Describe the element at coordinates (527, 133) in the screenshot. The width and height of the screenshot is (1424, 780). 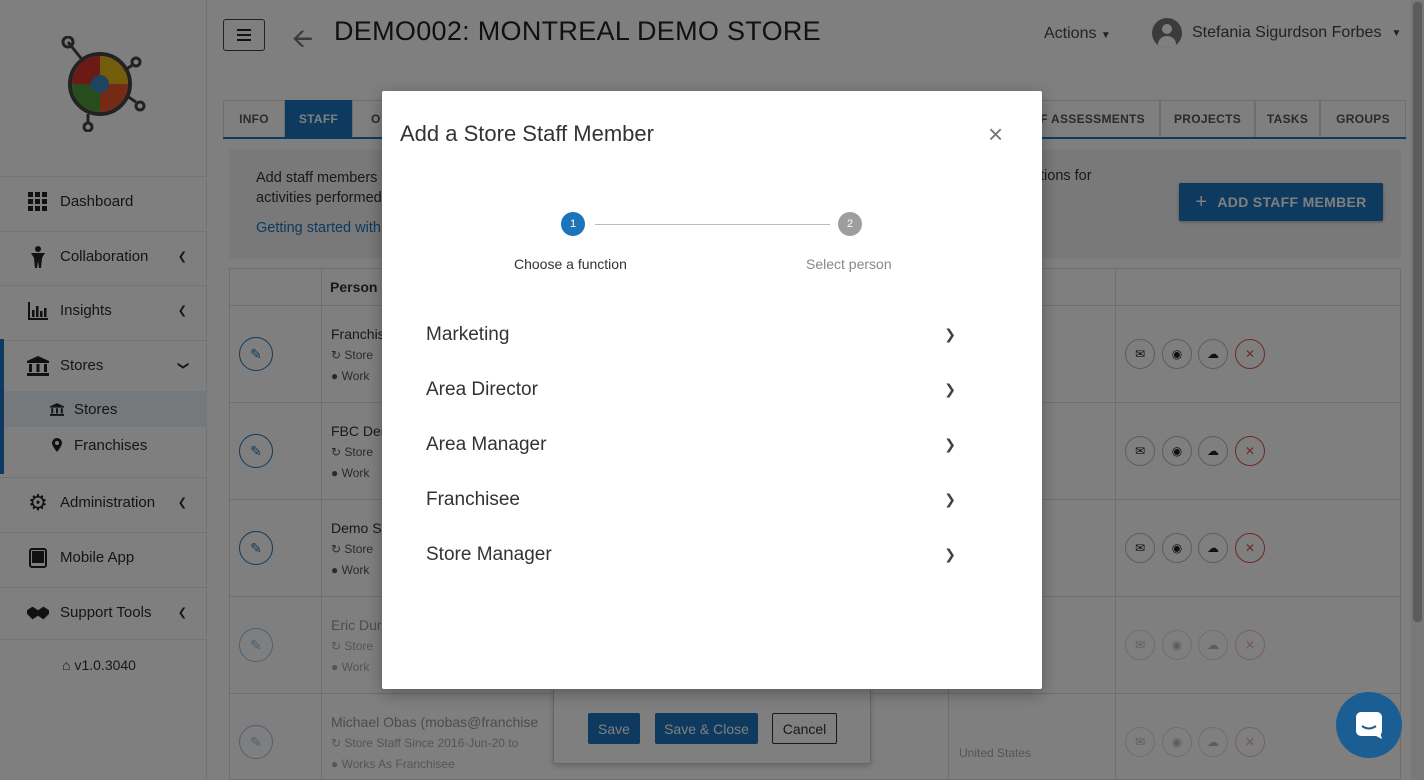
I see `modal-title: Add a Store Staff Member` at that location.